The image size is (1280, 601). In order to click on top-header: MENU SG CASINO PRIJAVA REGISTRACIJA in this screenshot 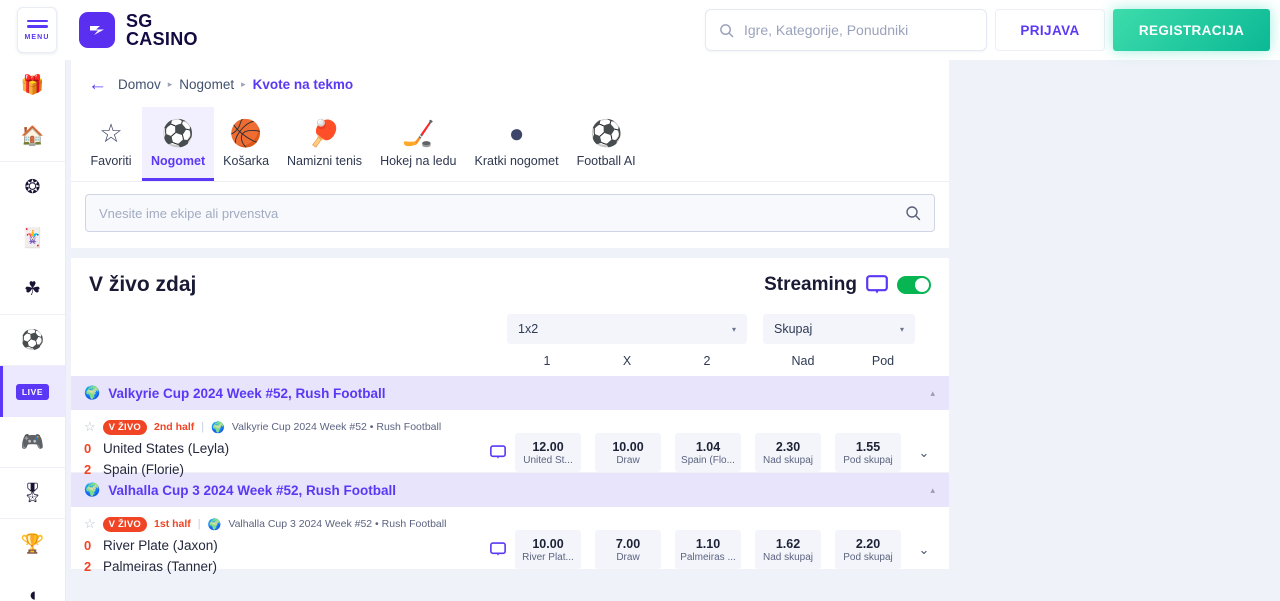, I will do `click(640, 30)`.